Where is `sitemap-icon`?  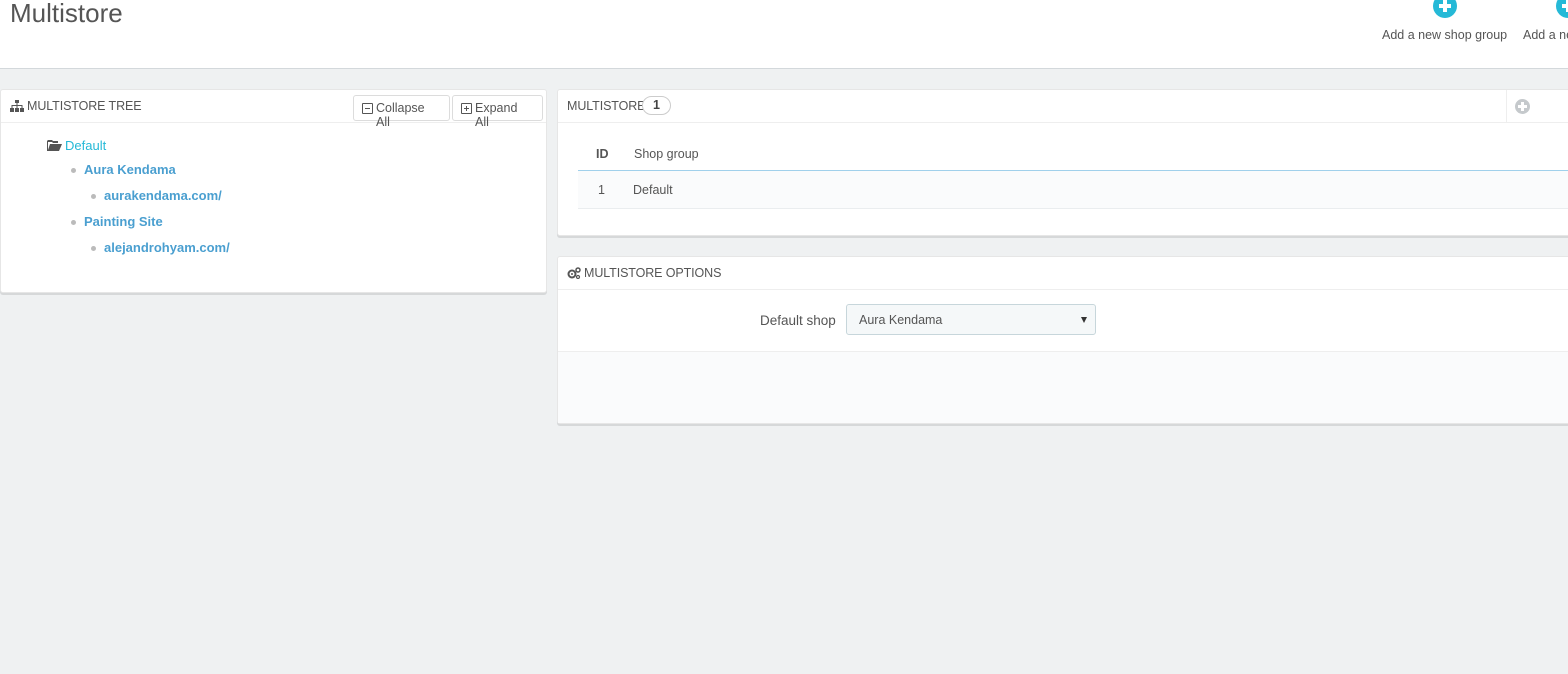 sitemap-icon is located at coordinates (17, 106).